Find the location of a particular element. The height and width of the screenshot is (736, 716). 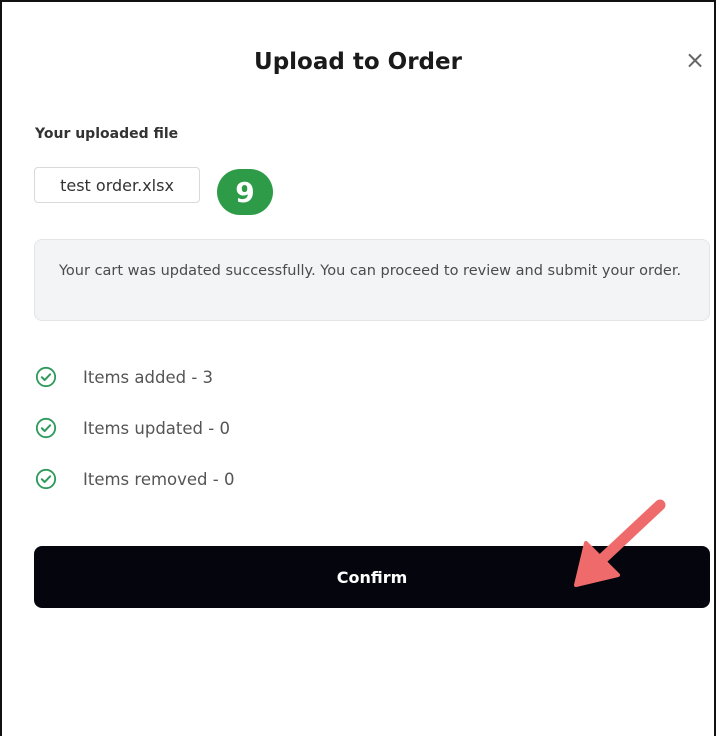

stat-items-added: Items added - 3 is located at coordinates (124, 377).